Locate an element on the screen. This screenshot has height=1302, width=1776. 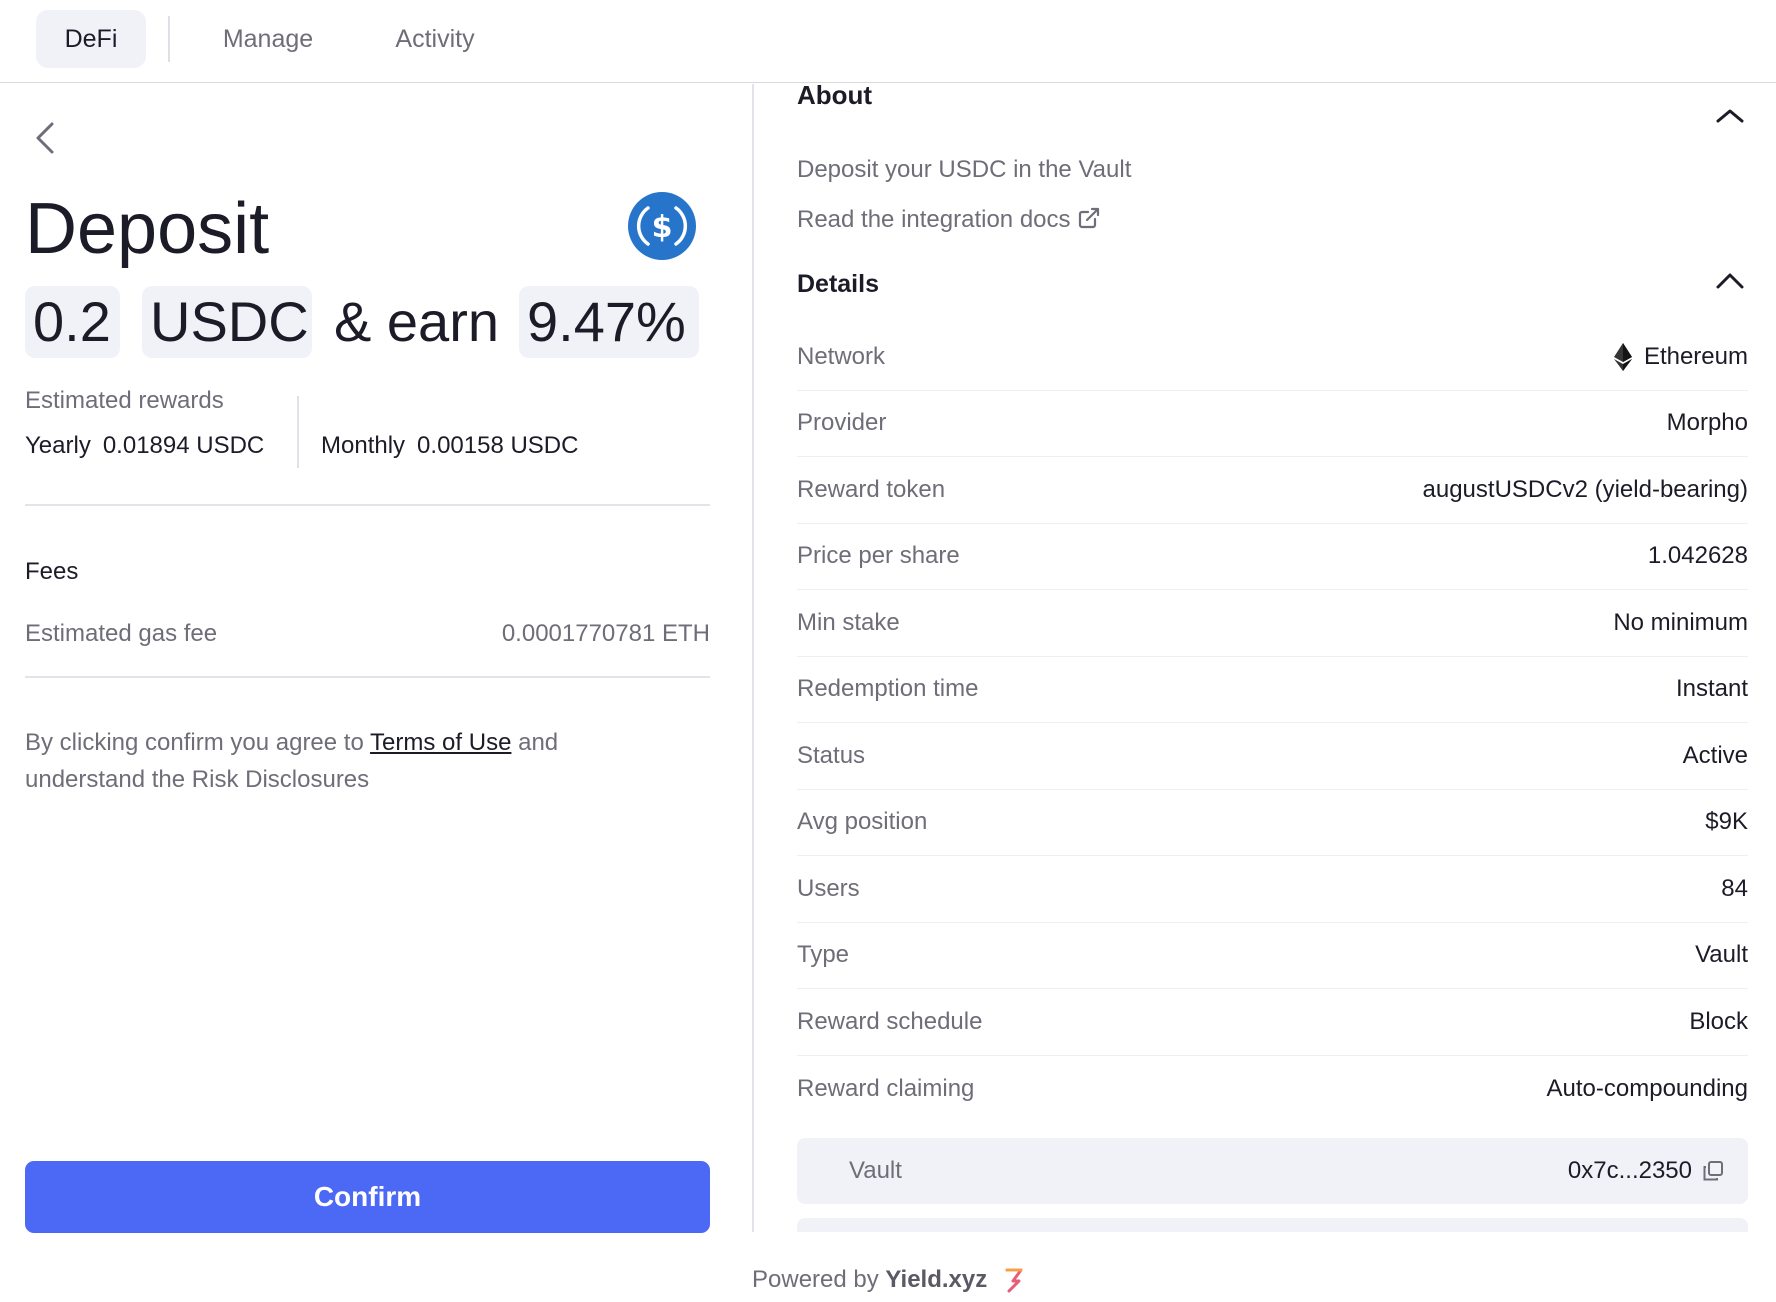
token-selector: USDC is located at coordinates (227, 322).